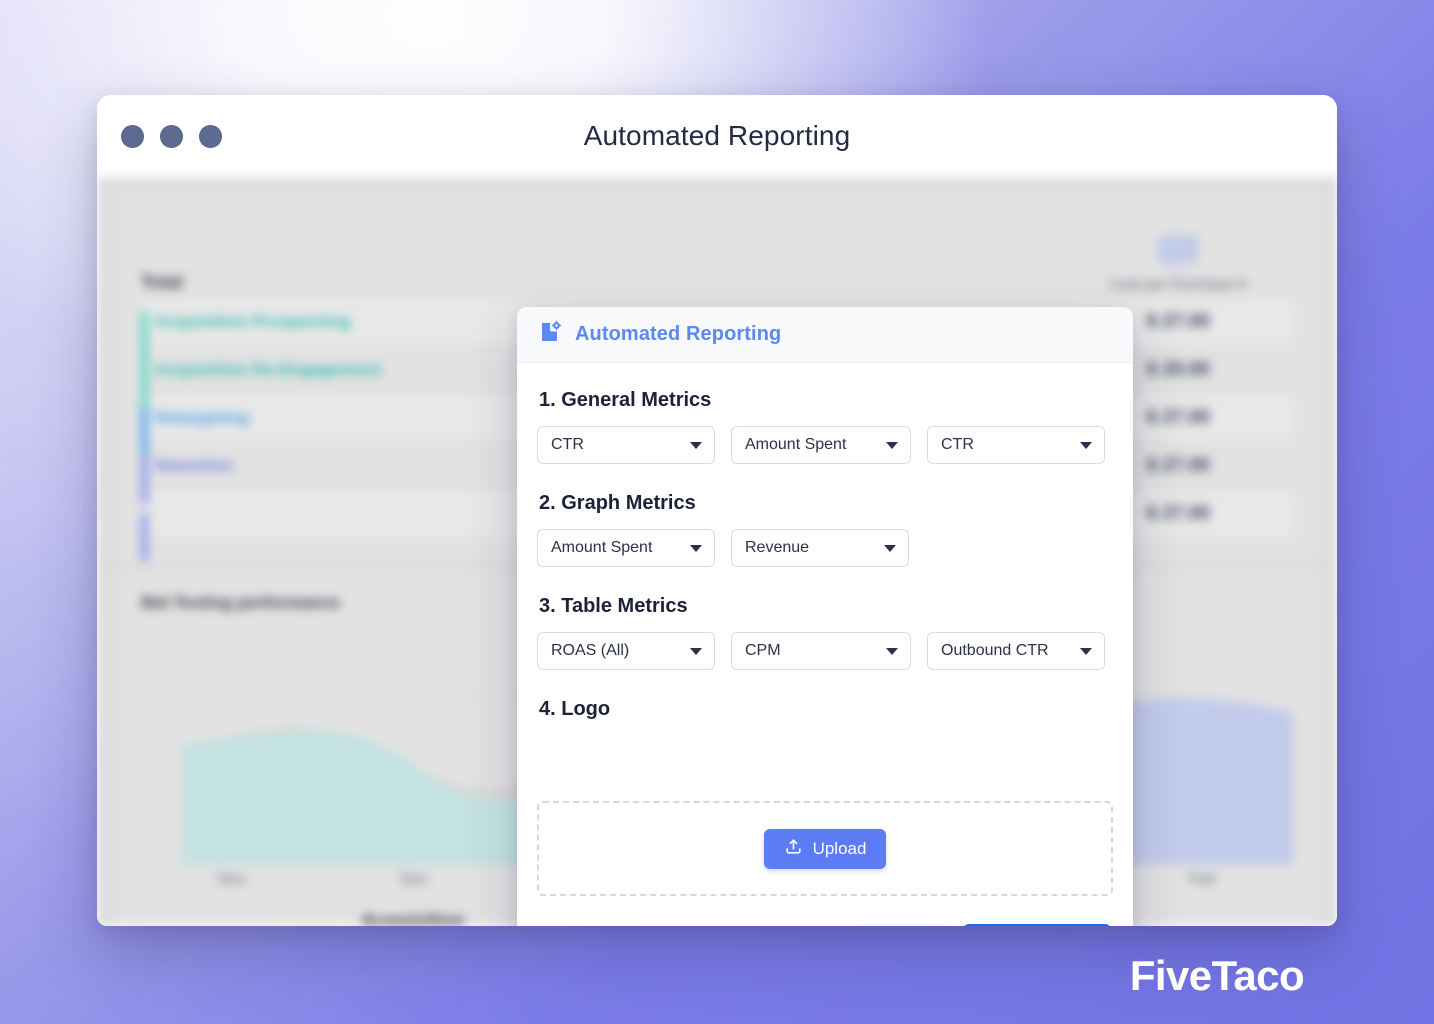 This screenshot has height=1024, width=1434. I want to click on section-label-logo: 4. Logo, so click(575, 709).